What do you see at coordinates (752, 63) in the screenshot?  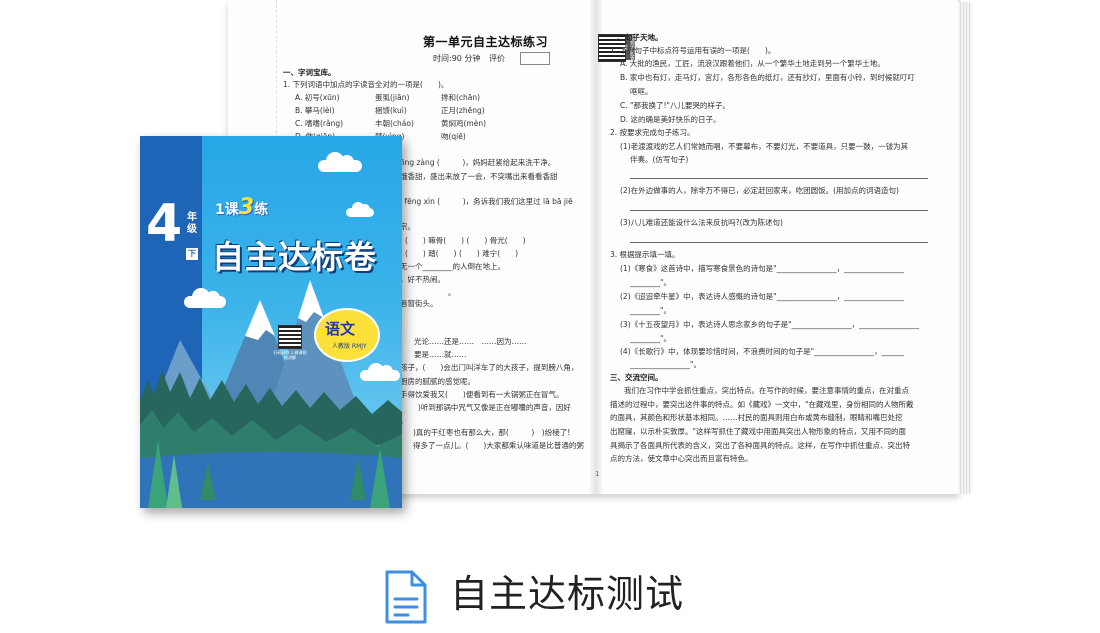 I see `option: A. 大批的渔民，工匠，流浪汉跟着他们，从一个繁华土地走到另一个繁华土地。` at bounding box center [752, 63].